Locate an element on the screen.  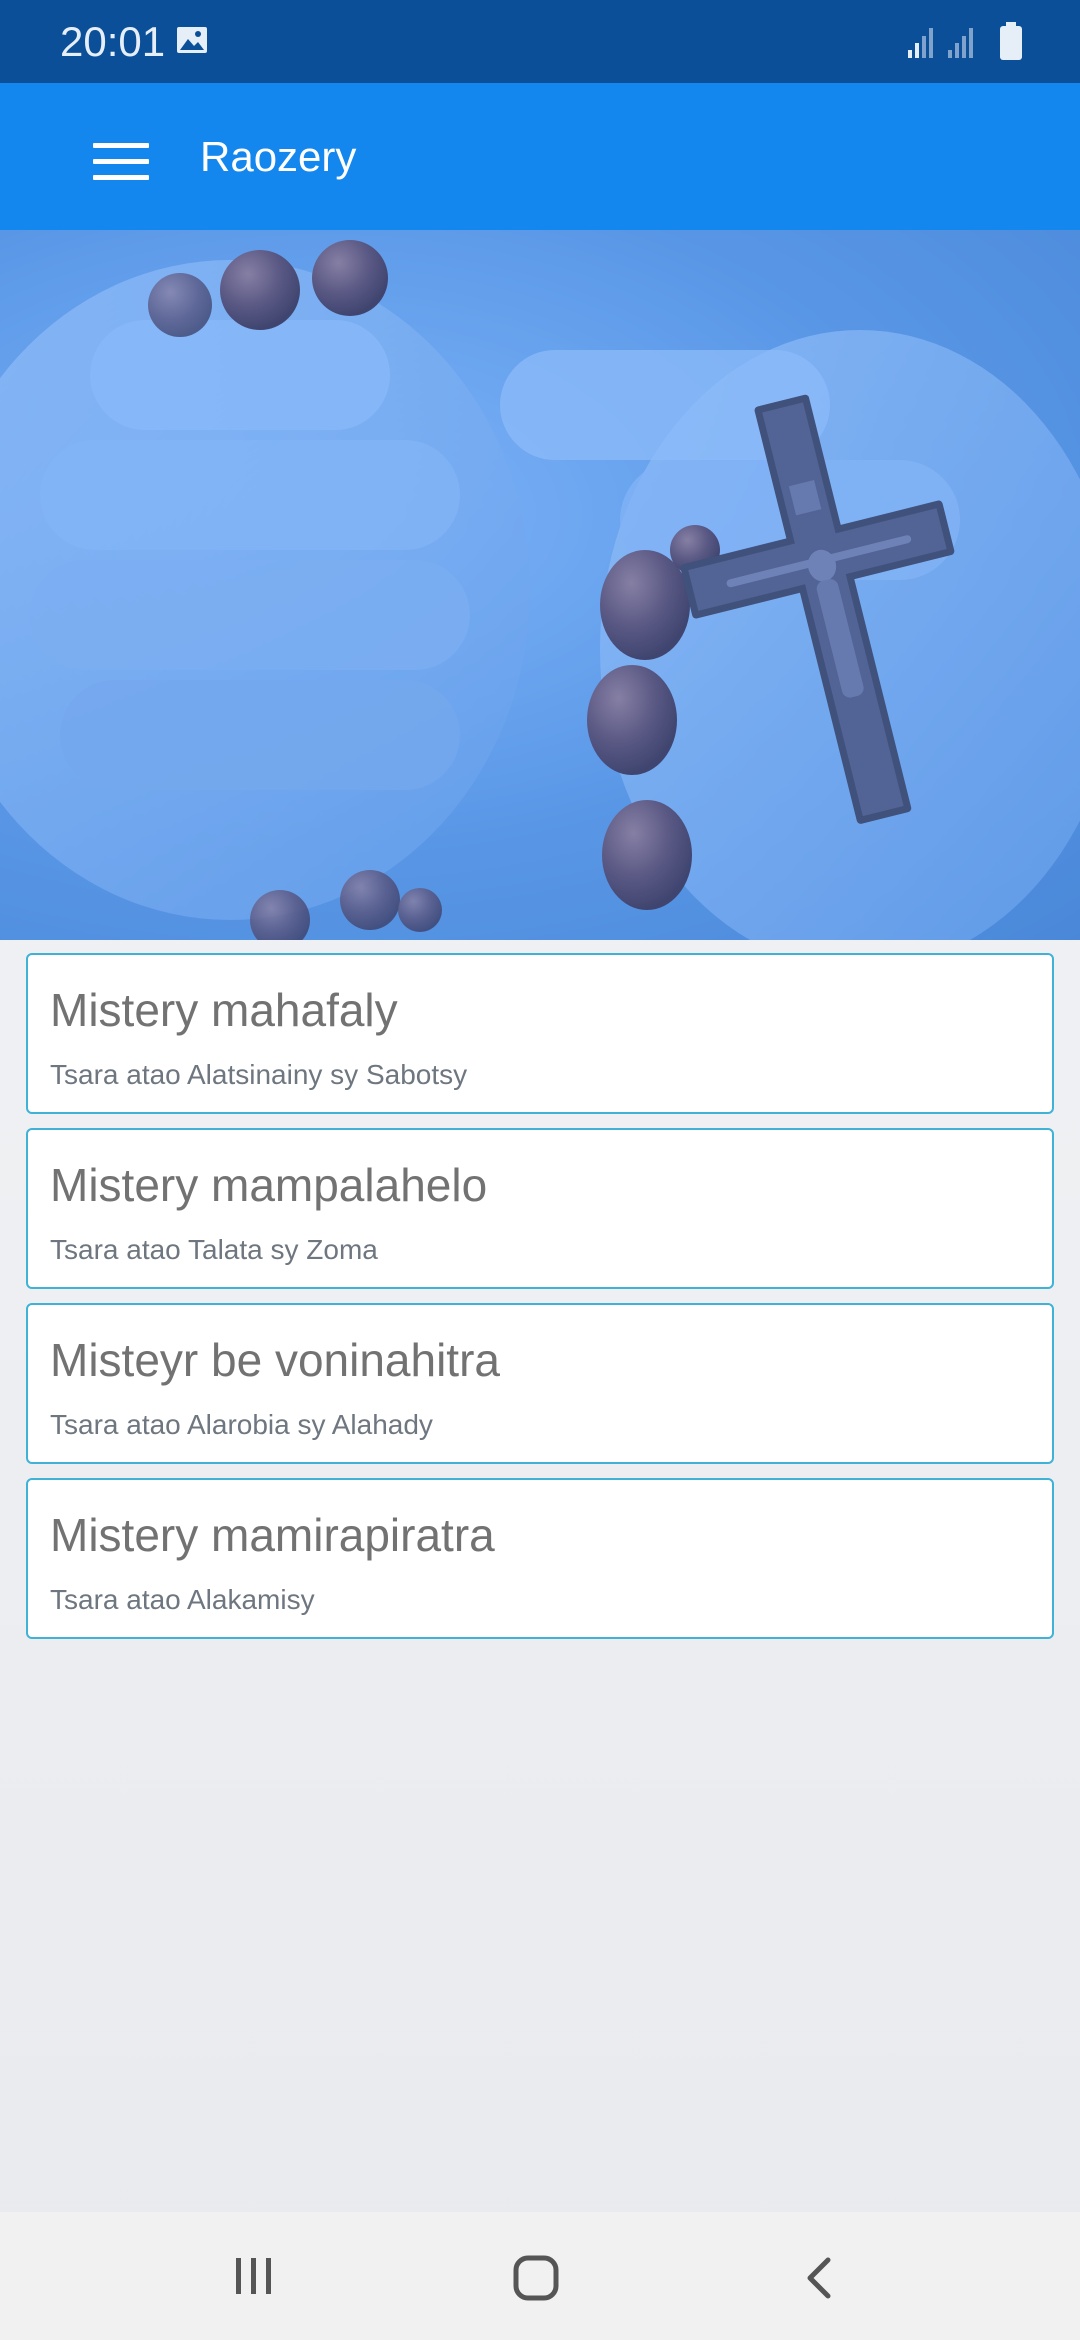
list-item-title: Mistery mampalahelo is located at coordinates (269, 1185).